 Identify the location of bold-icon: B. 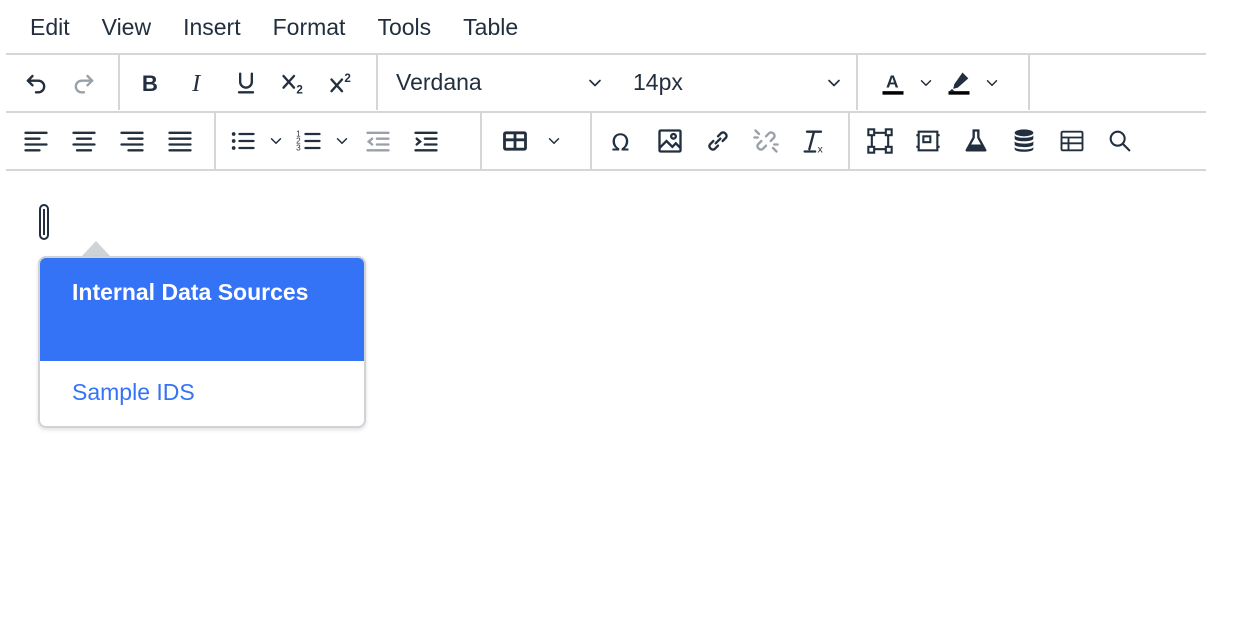
(150, 83).